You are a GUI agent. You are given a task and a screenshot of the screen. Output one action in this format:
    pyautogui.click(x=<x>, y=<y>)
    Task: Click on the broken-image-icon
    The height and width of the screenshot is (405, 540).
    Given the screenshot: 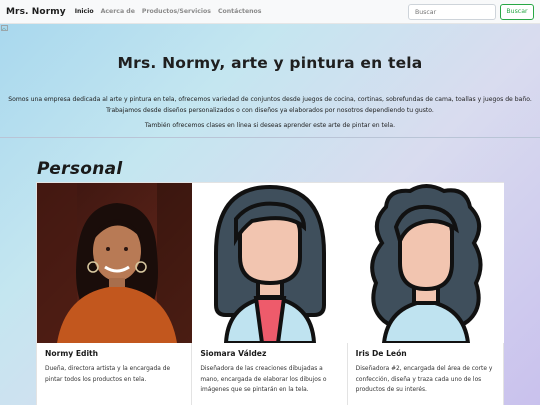 What is the action you would take?
    pyautogui.click(x=7, y=28)
    